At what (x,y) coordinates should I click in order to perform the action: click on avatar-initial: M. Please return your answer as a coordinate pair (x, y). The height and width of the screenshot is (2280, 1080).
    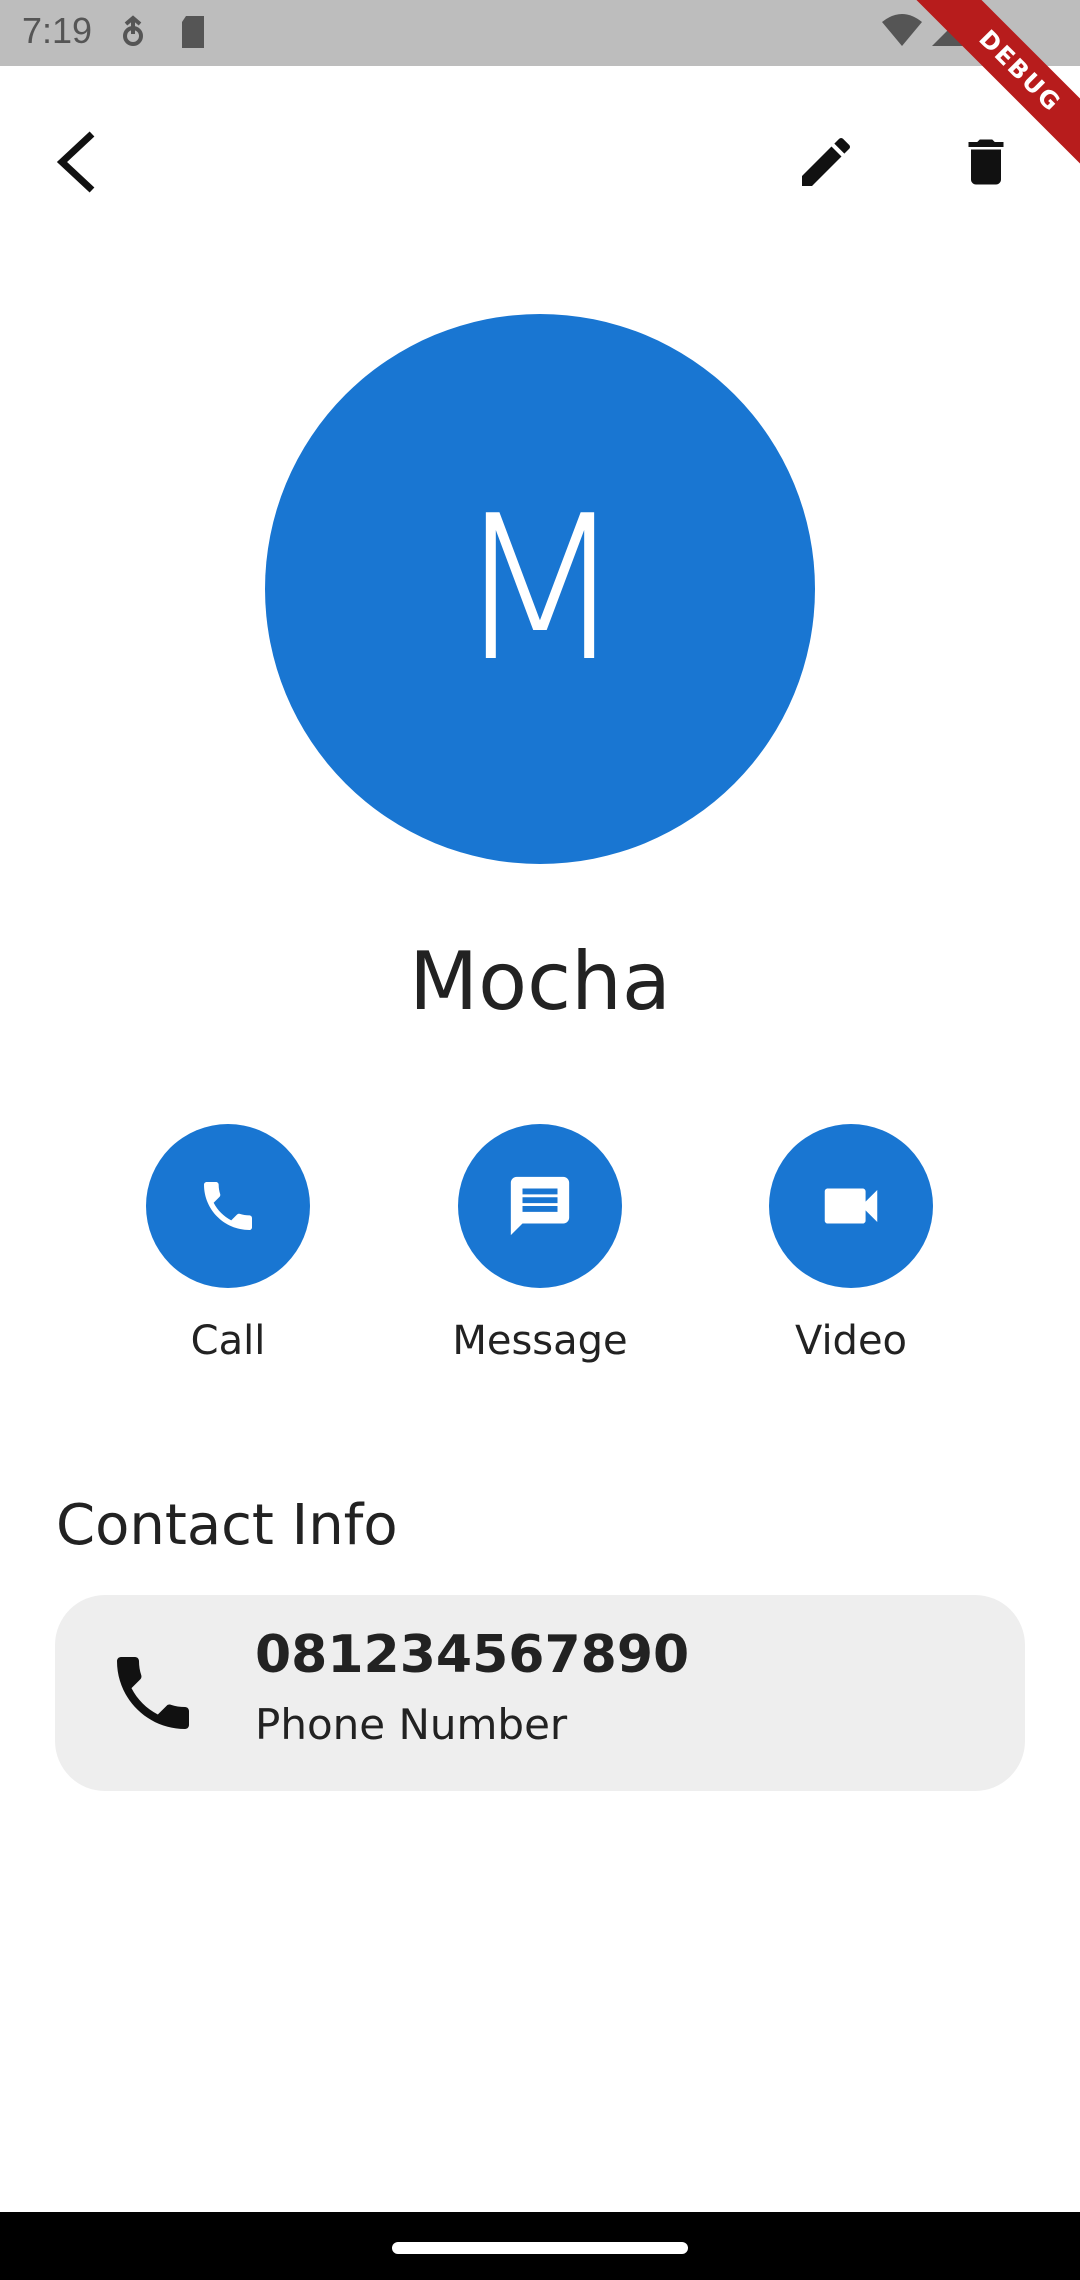
    Looking at the image, I should click on (540, 589).